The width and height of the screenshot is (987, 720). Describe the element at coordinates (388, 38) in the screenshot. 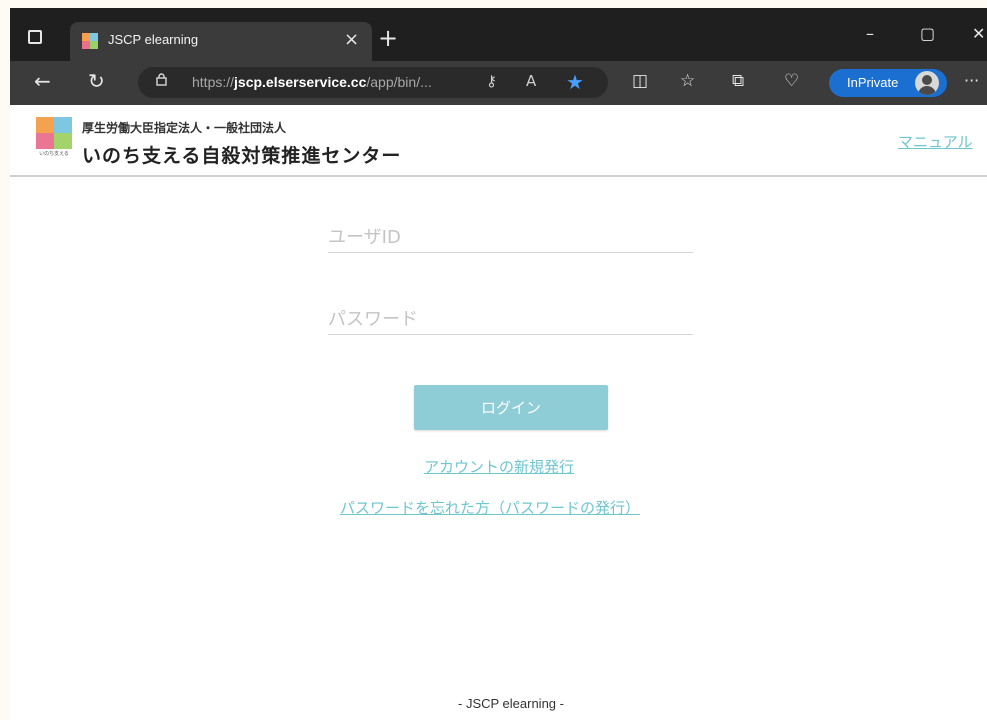

I see `new-tab-icon: +` at that location.